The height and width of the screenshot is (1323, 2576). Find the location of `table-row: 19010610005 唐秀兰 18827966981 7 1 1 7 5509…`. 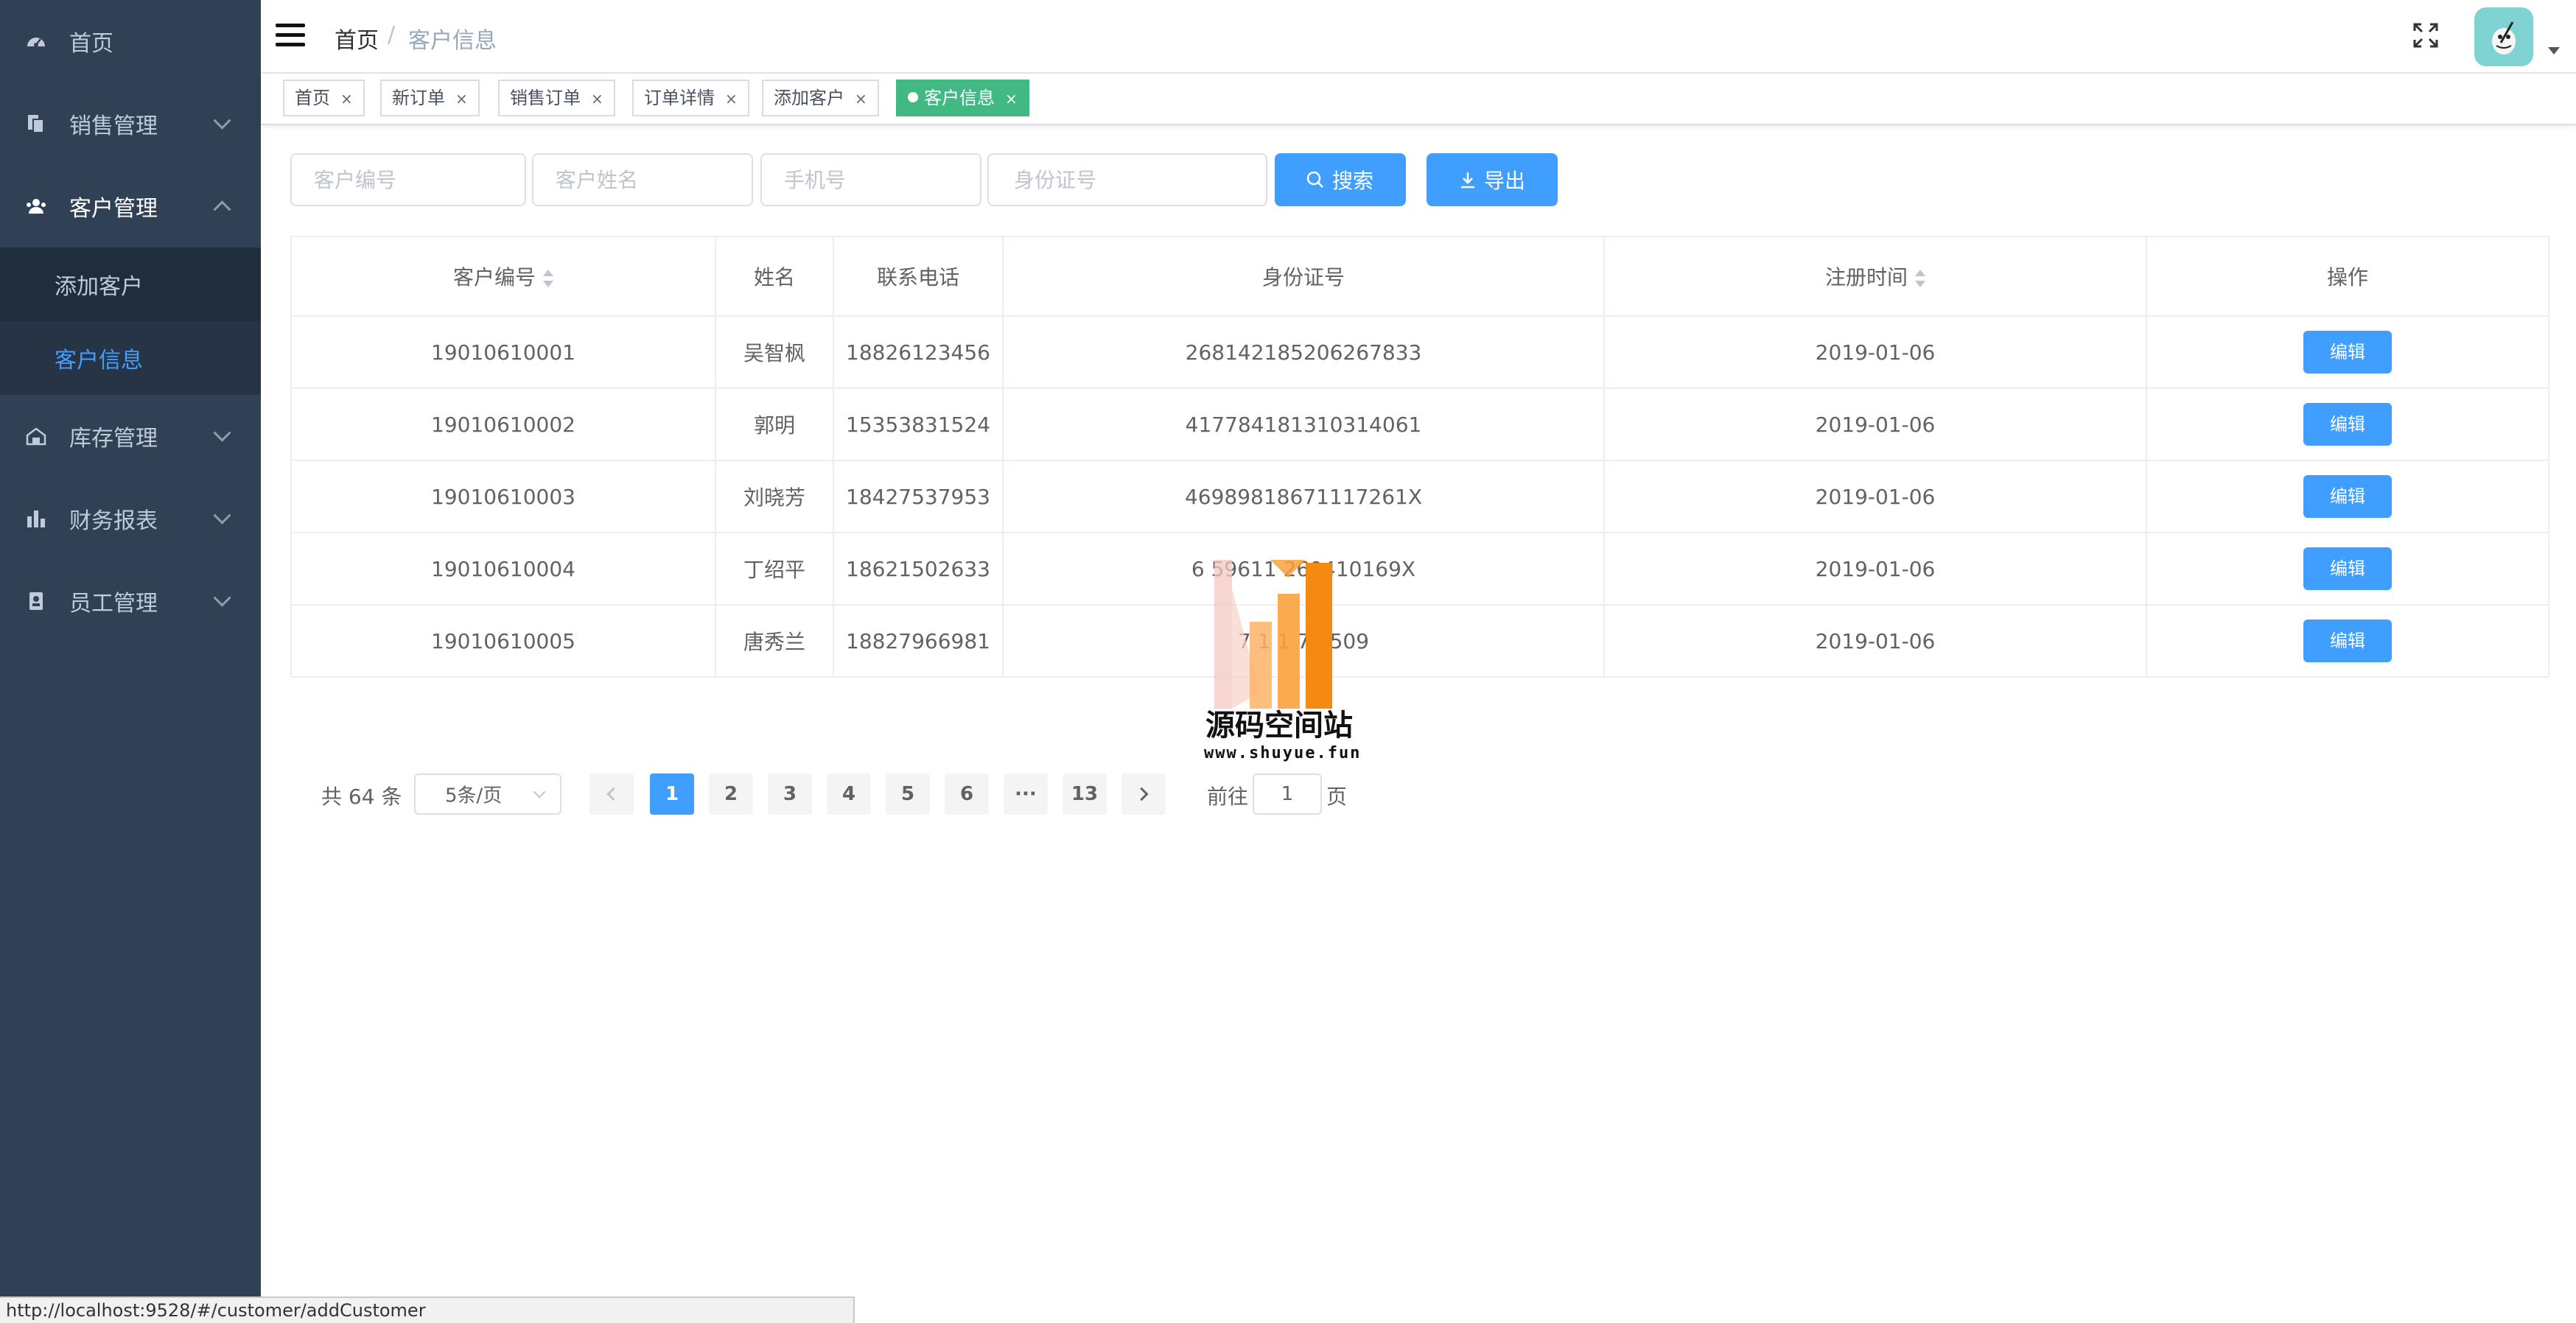

table-row: 19010610005 唐秀兰 18827966981 7 1 1 7 5509… is located at coordinates (1419, 641).